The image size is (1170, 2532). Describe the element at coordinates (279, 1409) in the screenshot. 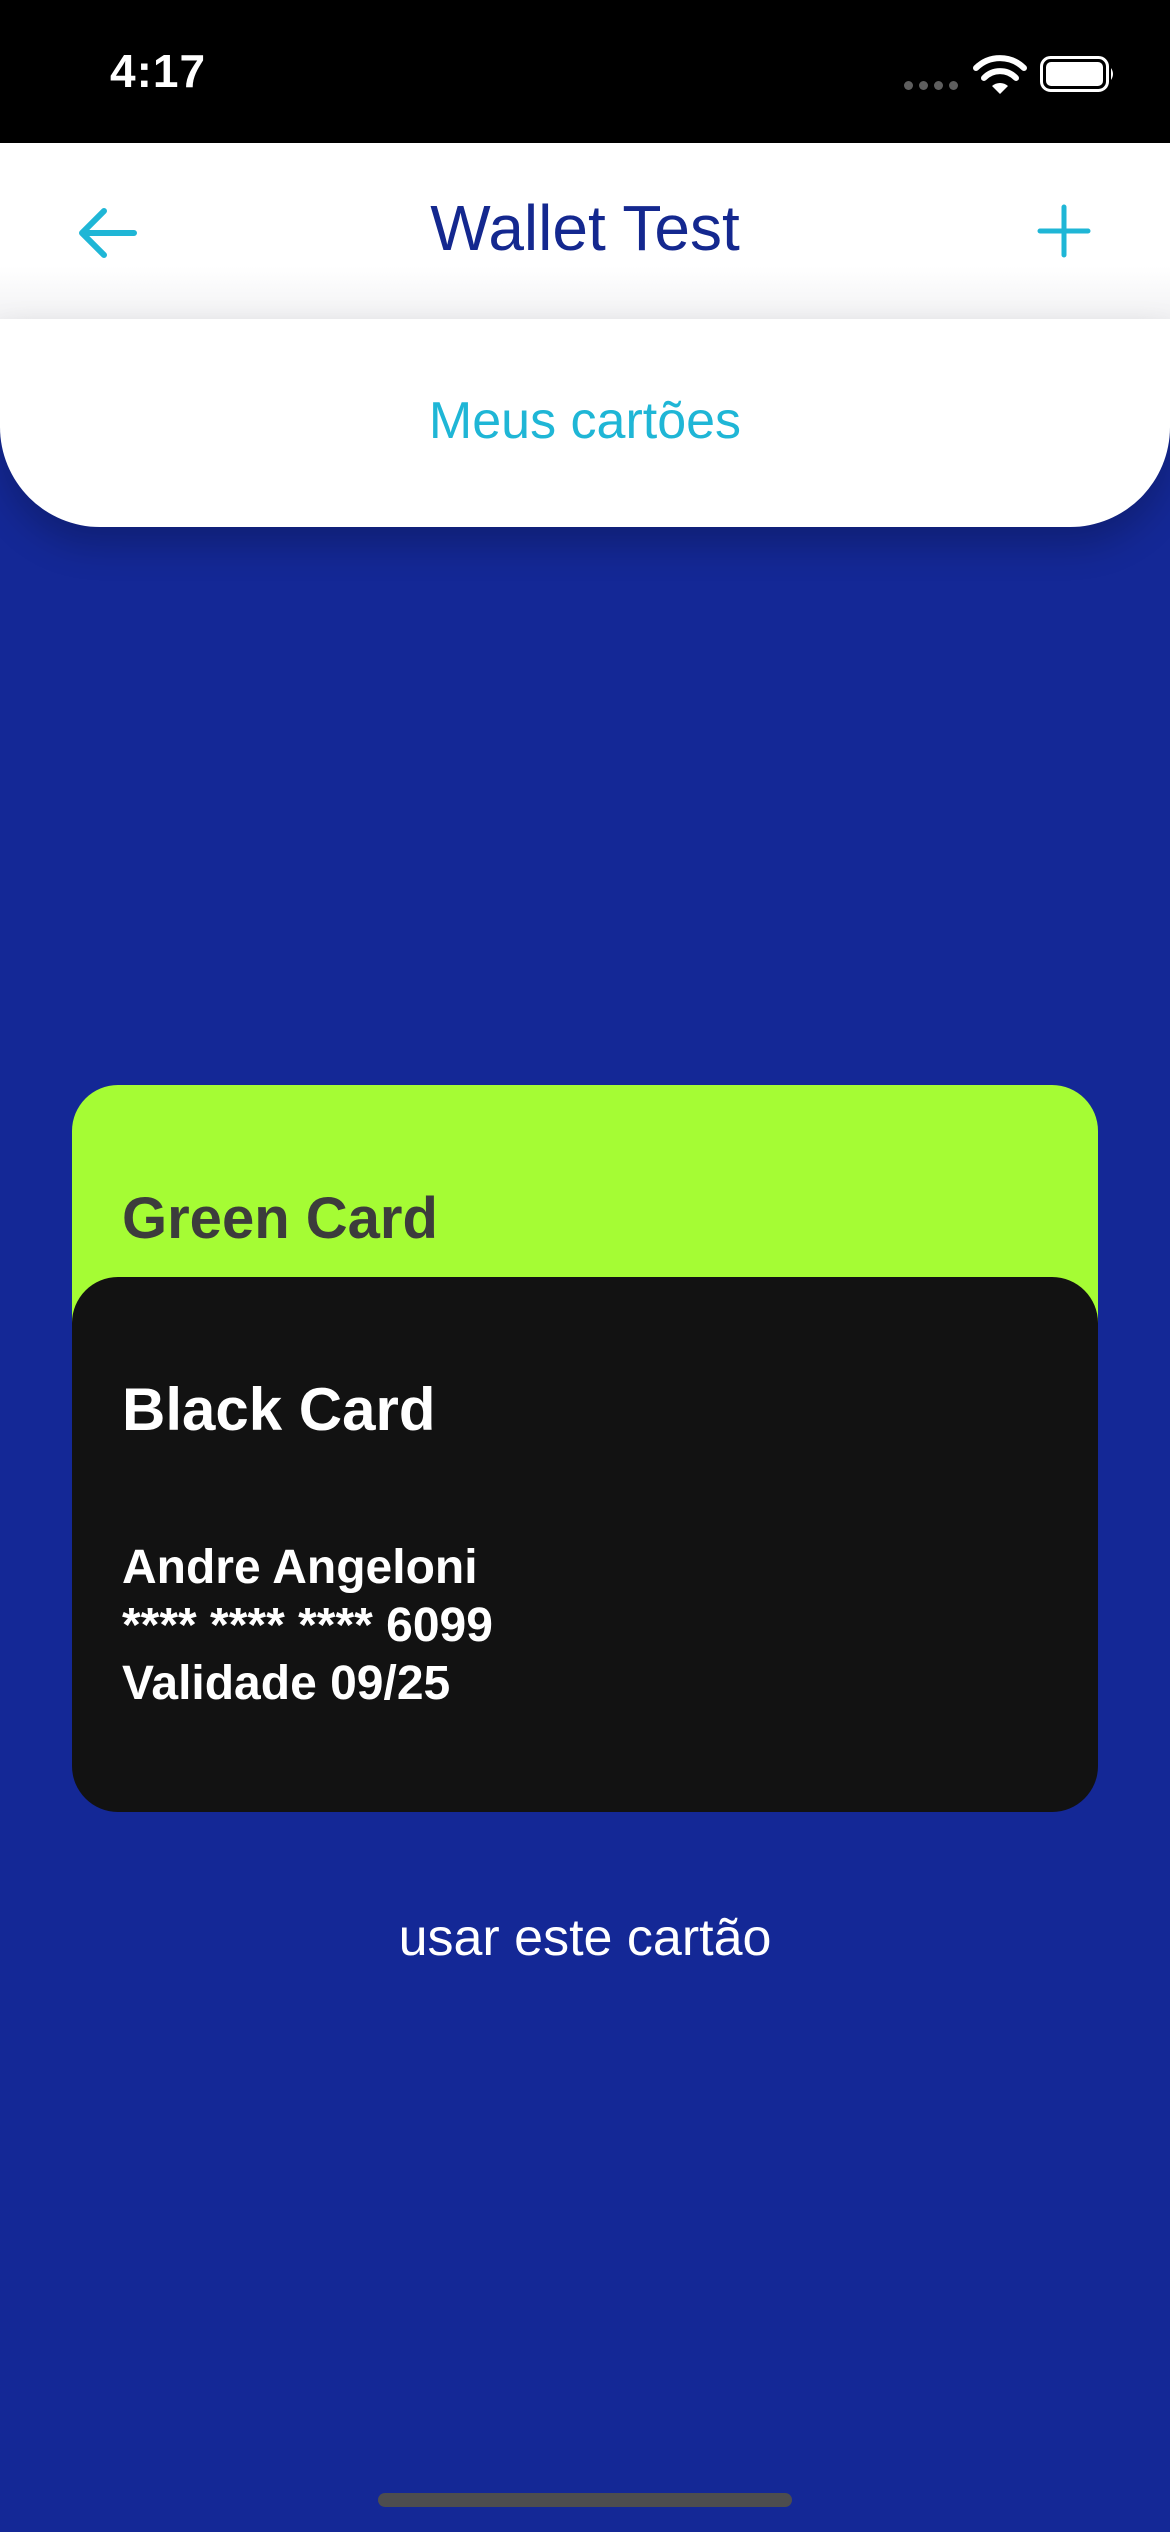

I see `card-name: Black Card` at that location.